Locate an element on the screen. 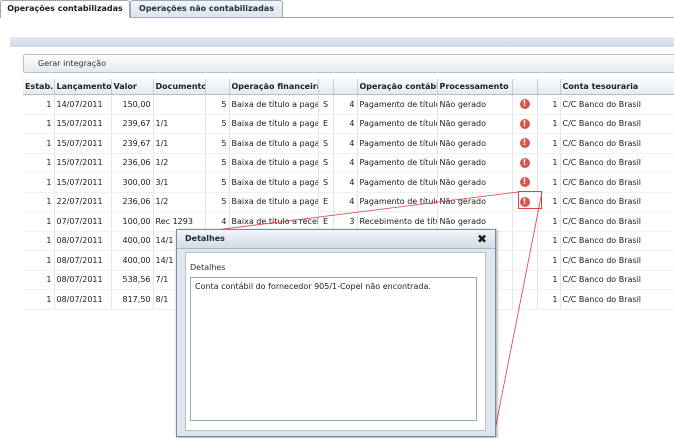 The width and height of the screenshot is (674, 438). column-header: Valor is located at coordinates (132, 87).